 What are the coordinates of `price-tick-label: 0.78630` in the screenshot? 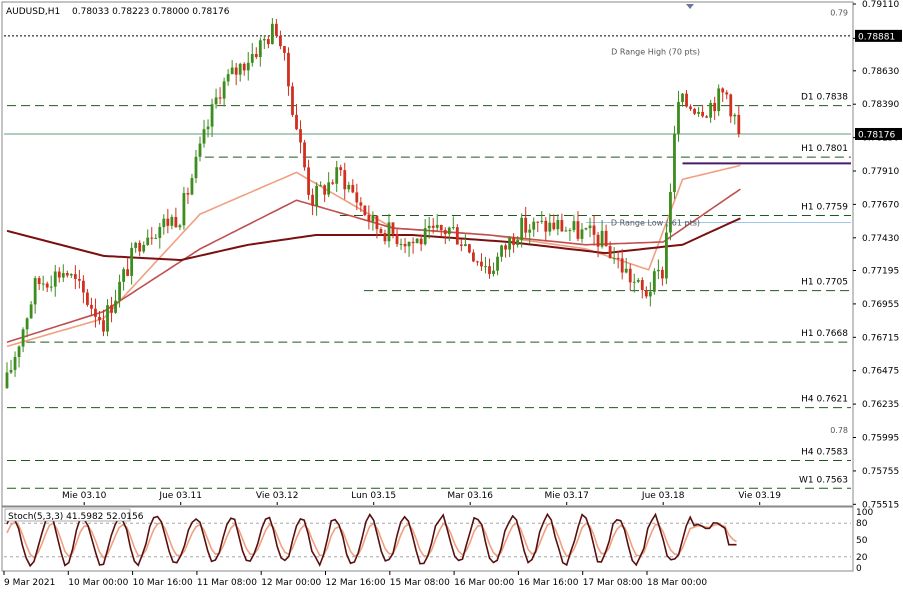 It's located at (880, 72).